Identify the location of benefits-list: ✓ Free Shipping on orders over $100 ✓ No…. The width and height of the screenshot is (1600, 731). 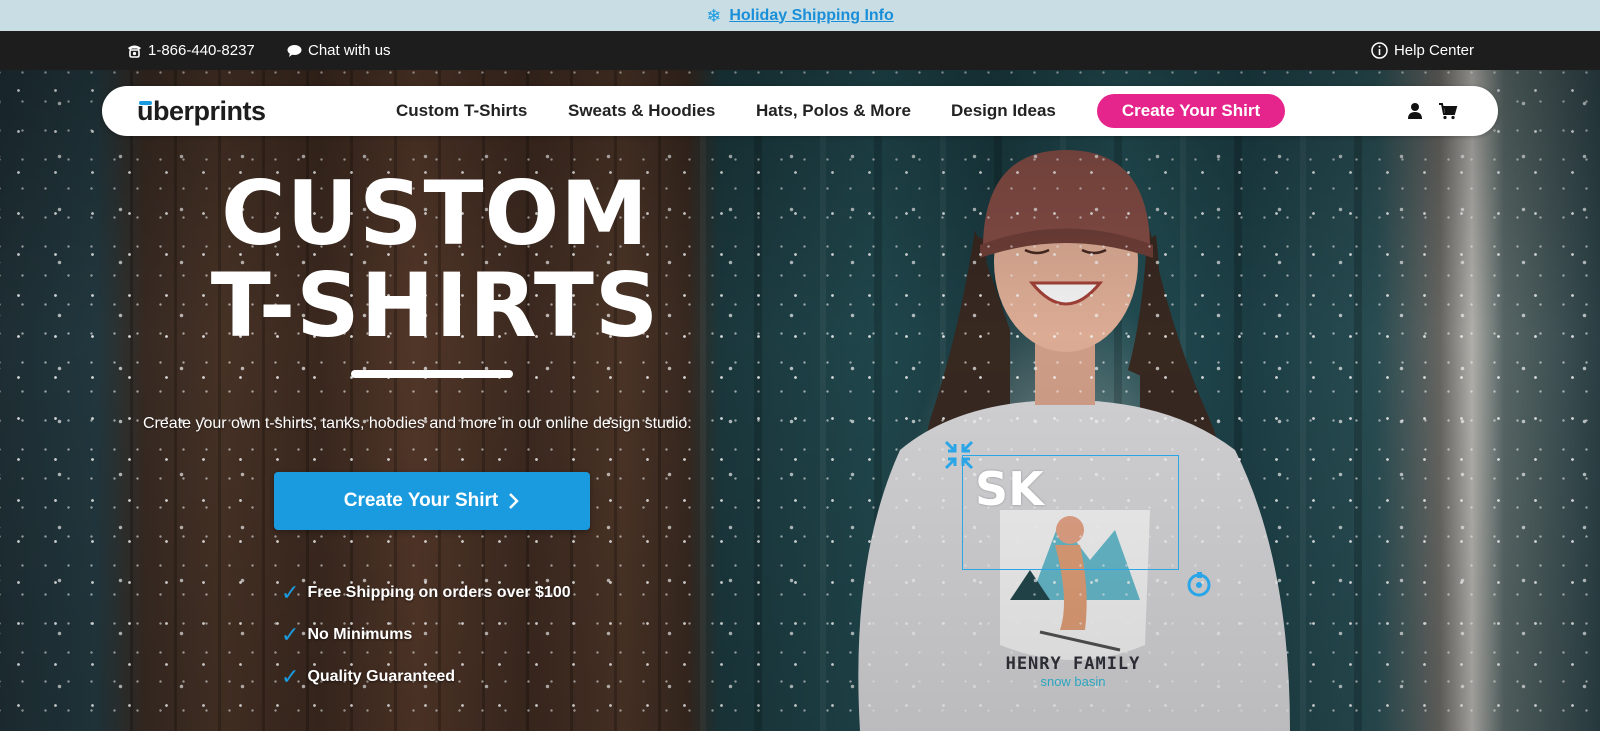
(426, 644).